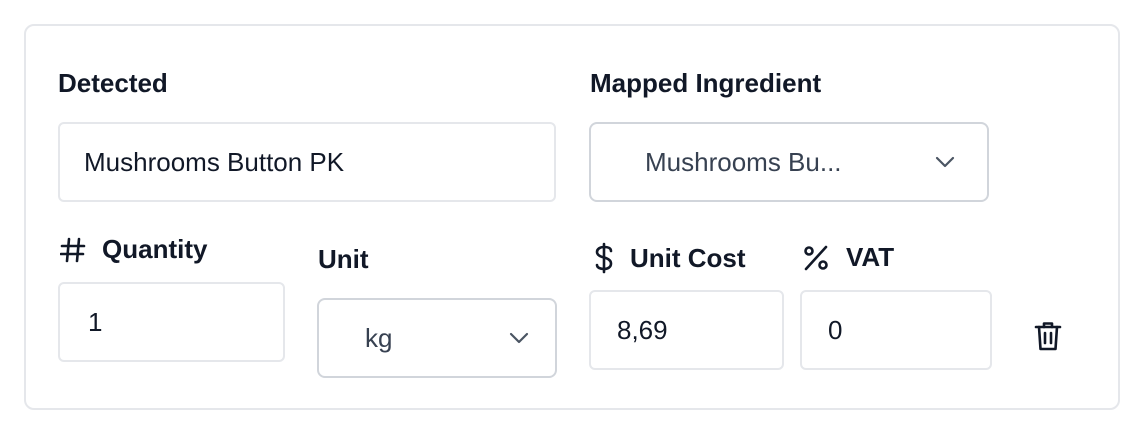 The image size is (1134, 424). I want to click on vat-field, so click(896, 330).